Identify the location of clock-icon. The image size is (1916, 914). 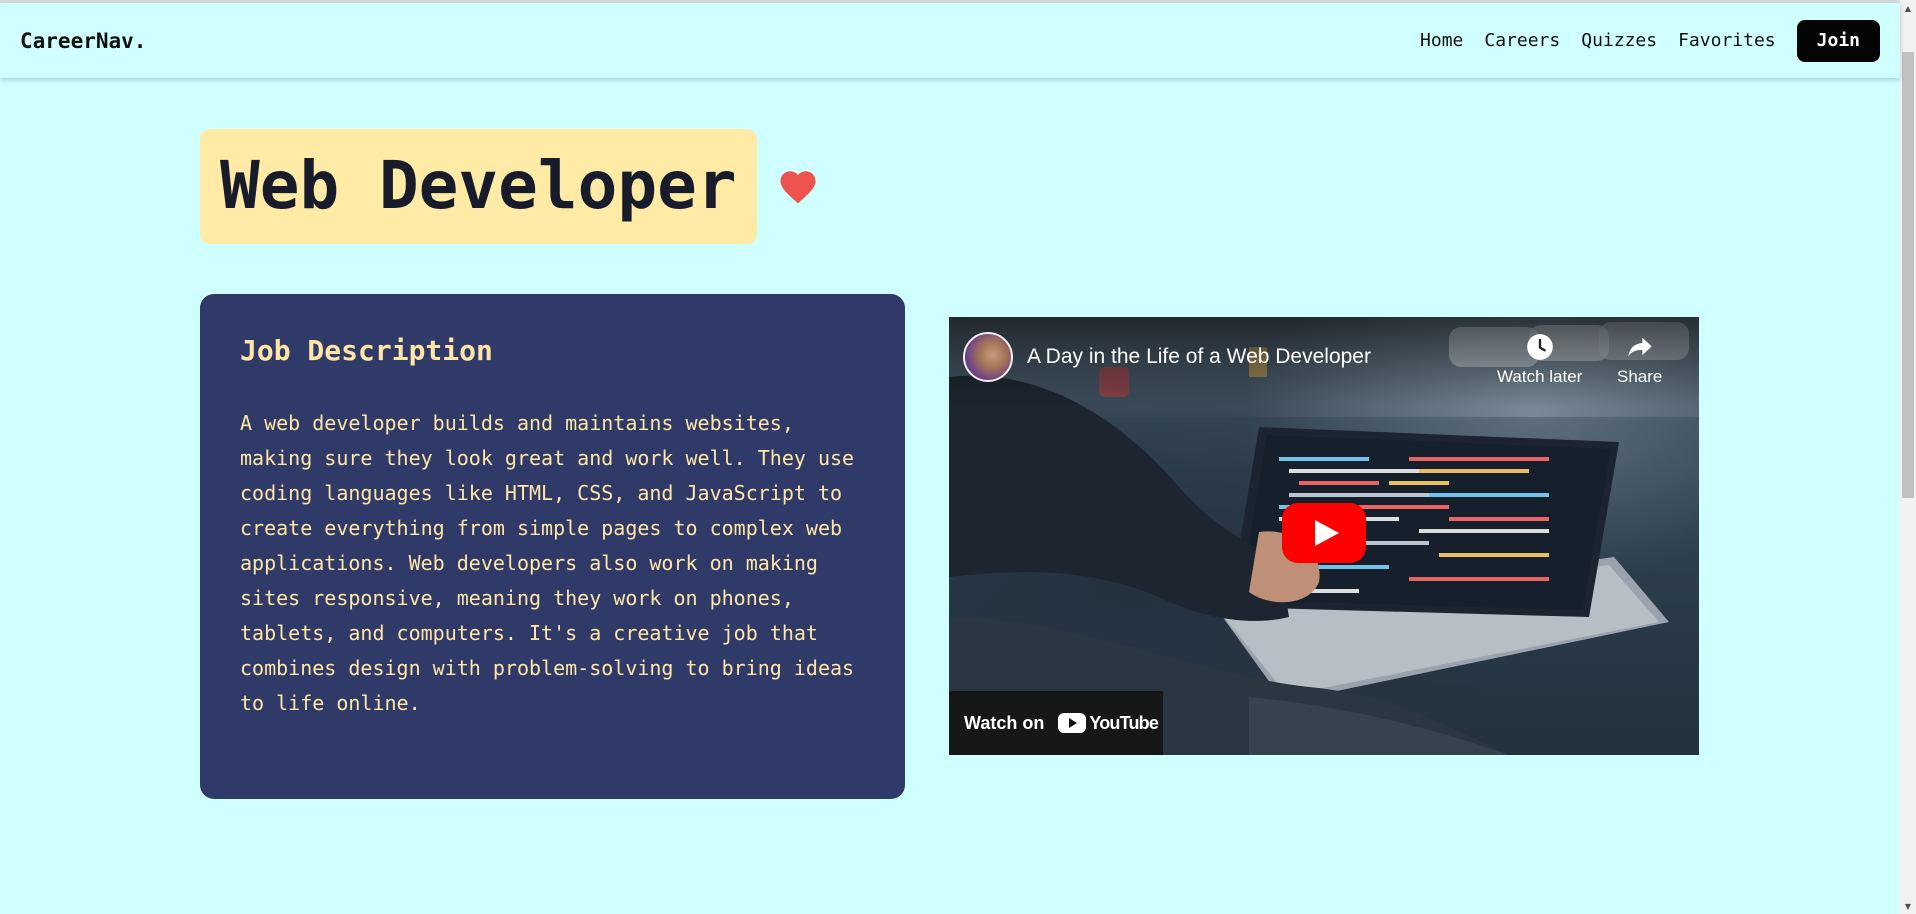
(1539, 347).